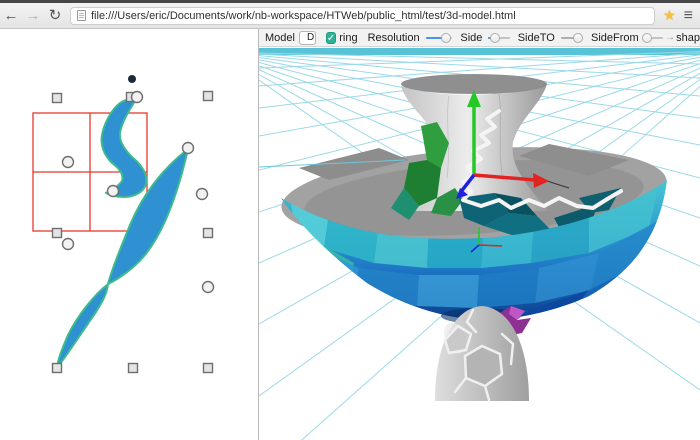 This screenshot has height=440, width=700. Describe the element at coordinates (280, 37) in the screenshot. I see `model-label: Model` at that location.